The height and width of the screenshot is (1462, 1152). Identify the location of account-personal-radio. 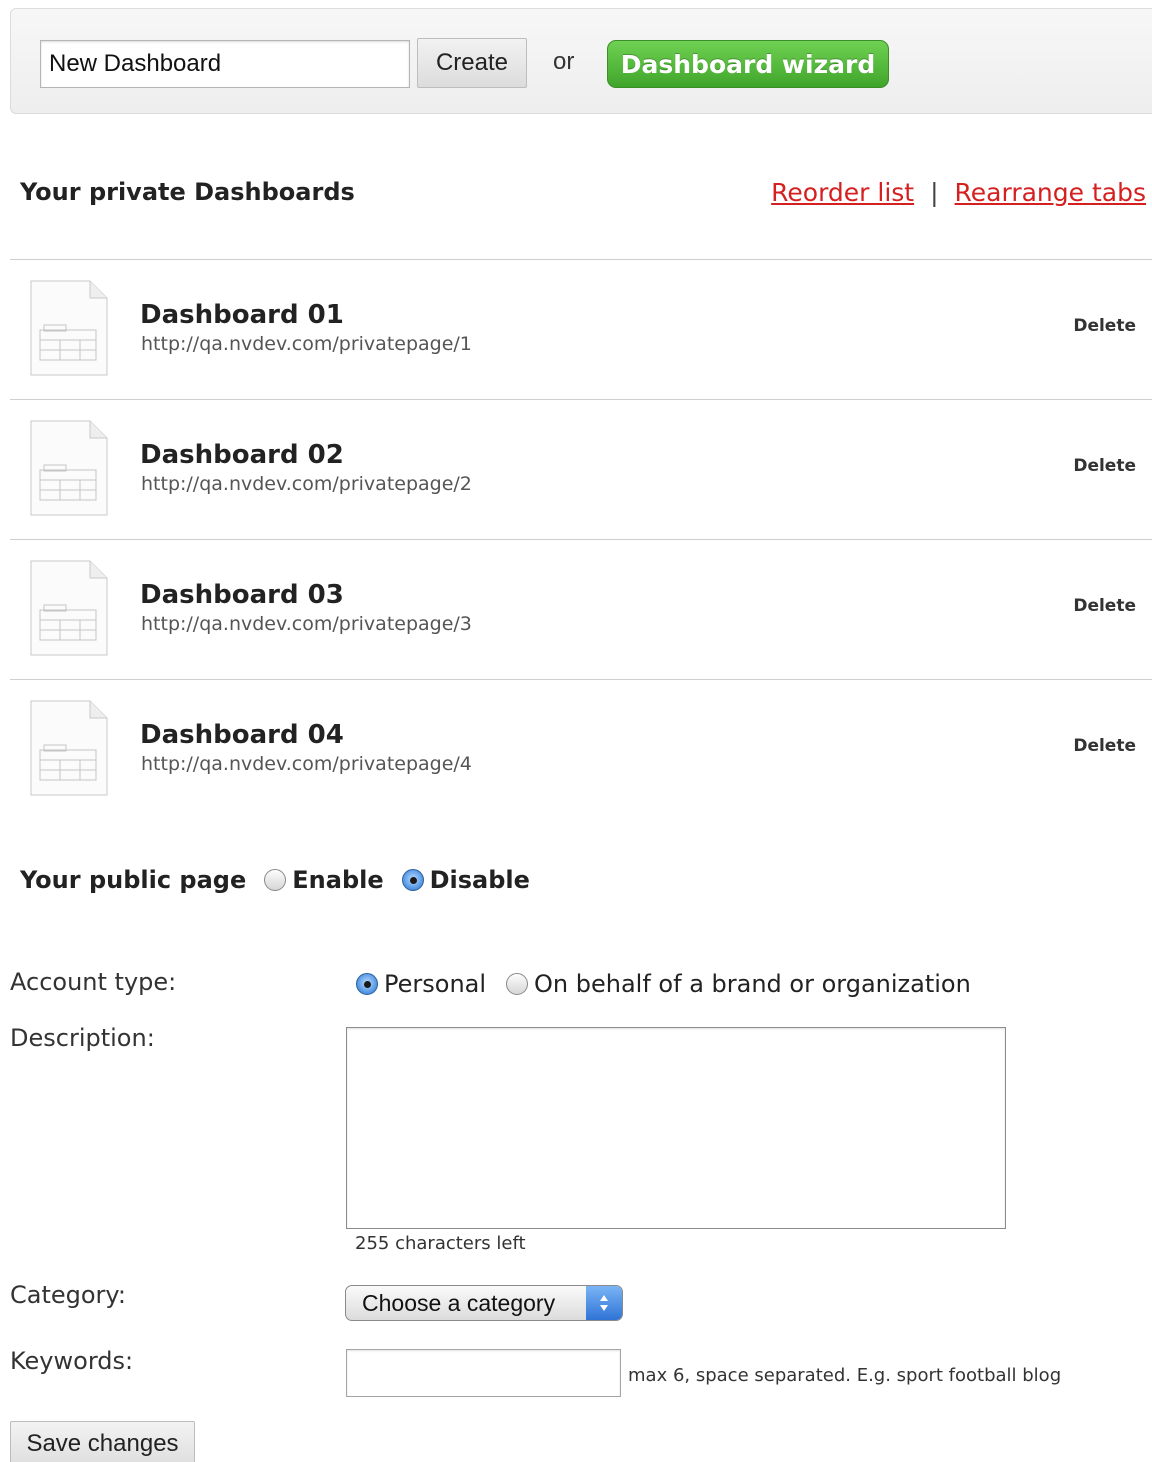
(367, 984).